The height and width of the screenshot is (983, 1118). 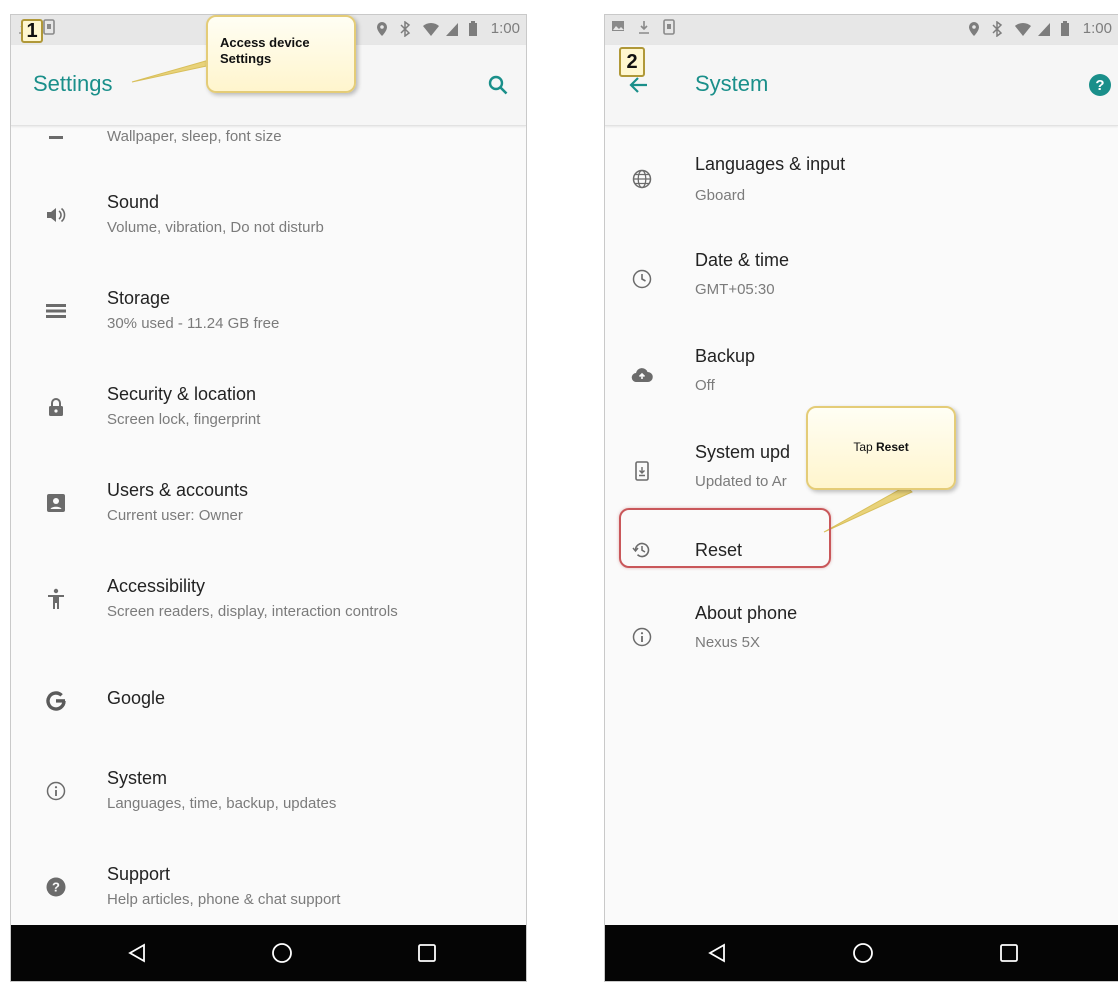 I want to click on list-item-about-phone: About phone Nexus 5X, so click(x=861, y=644).